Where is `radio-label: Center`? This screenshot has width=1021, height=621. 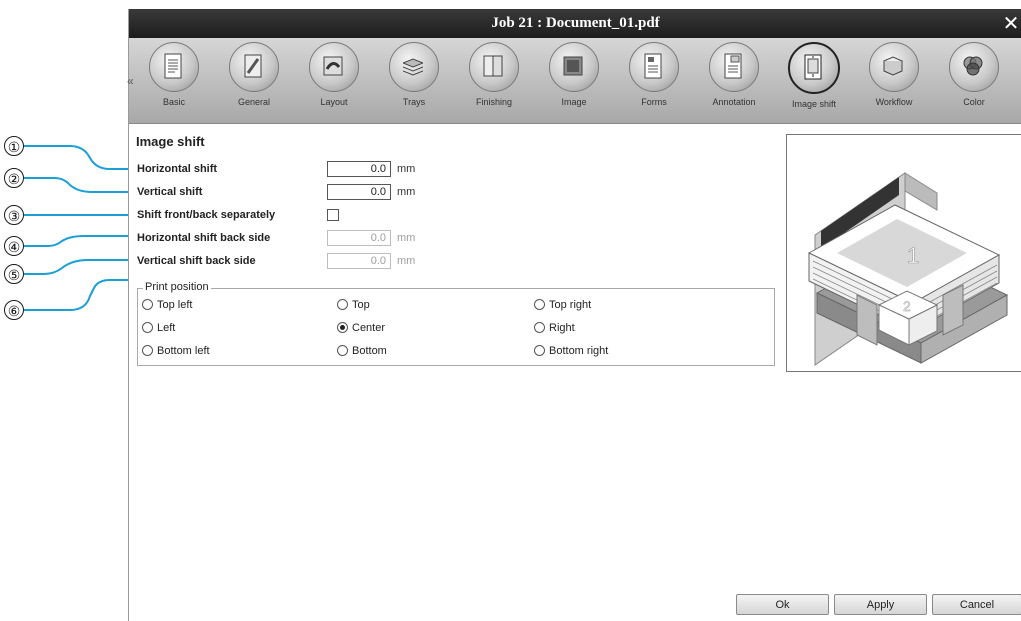 radio-label: Center is located at coordinates (369, 328).